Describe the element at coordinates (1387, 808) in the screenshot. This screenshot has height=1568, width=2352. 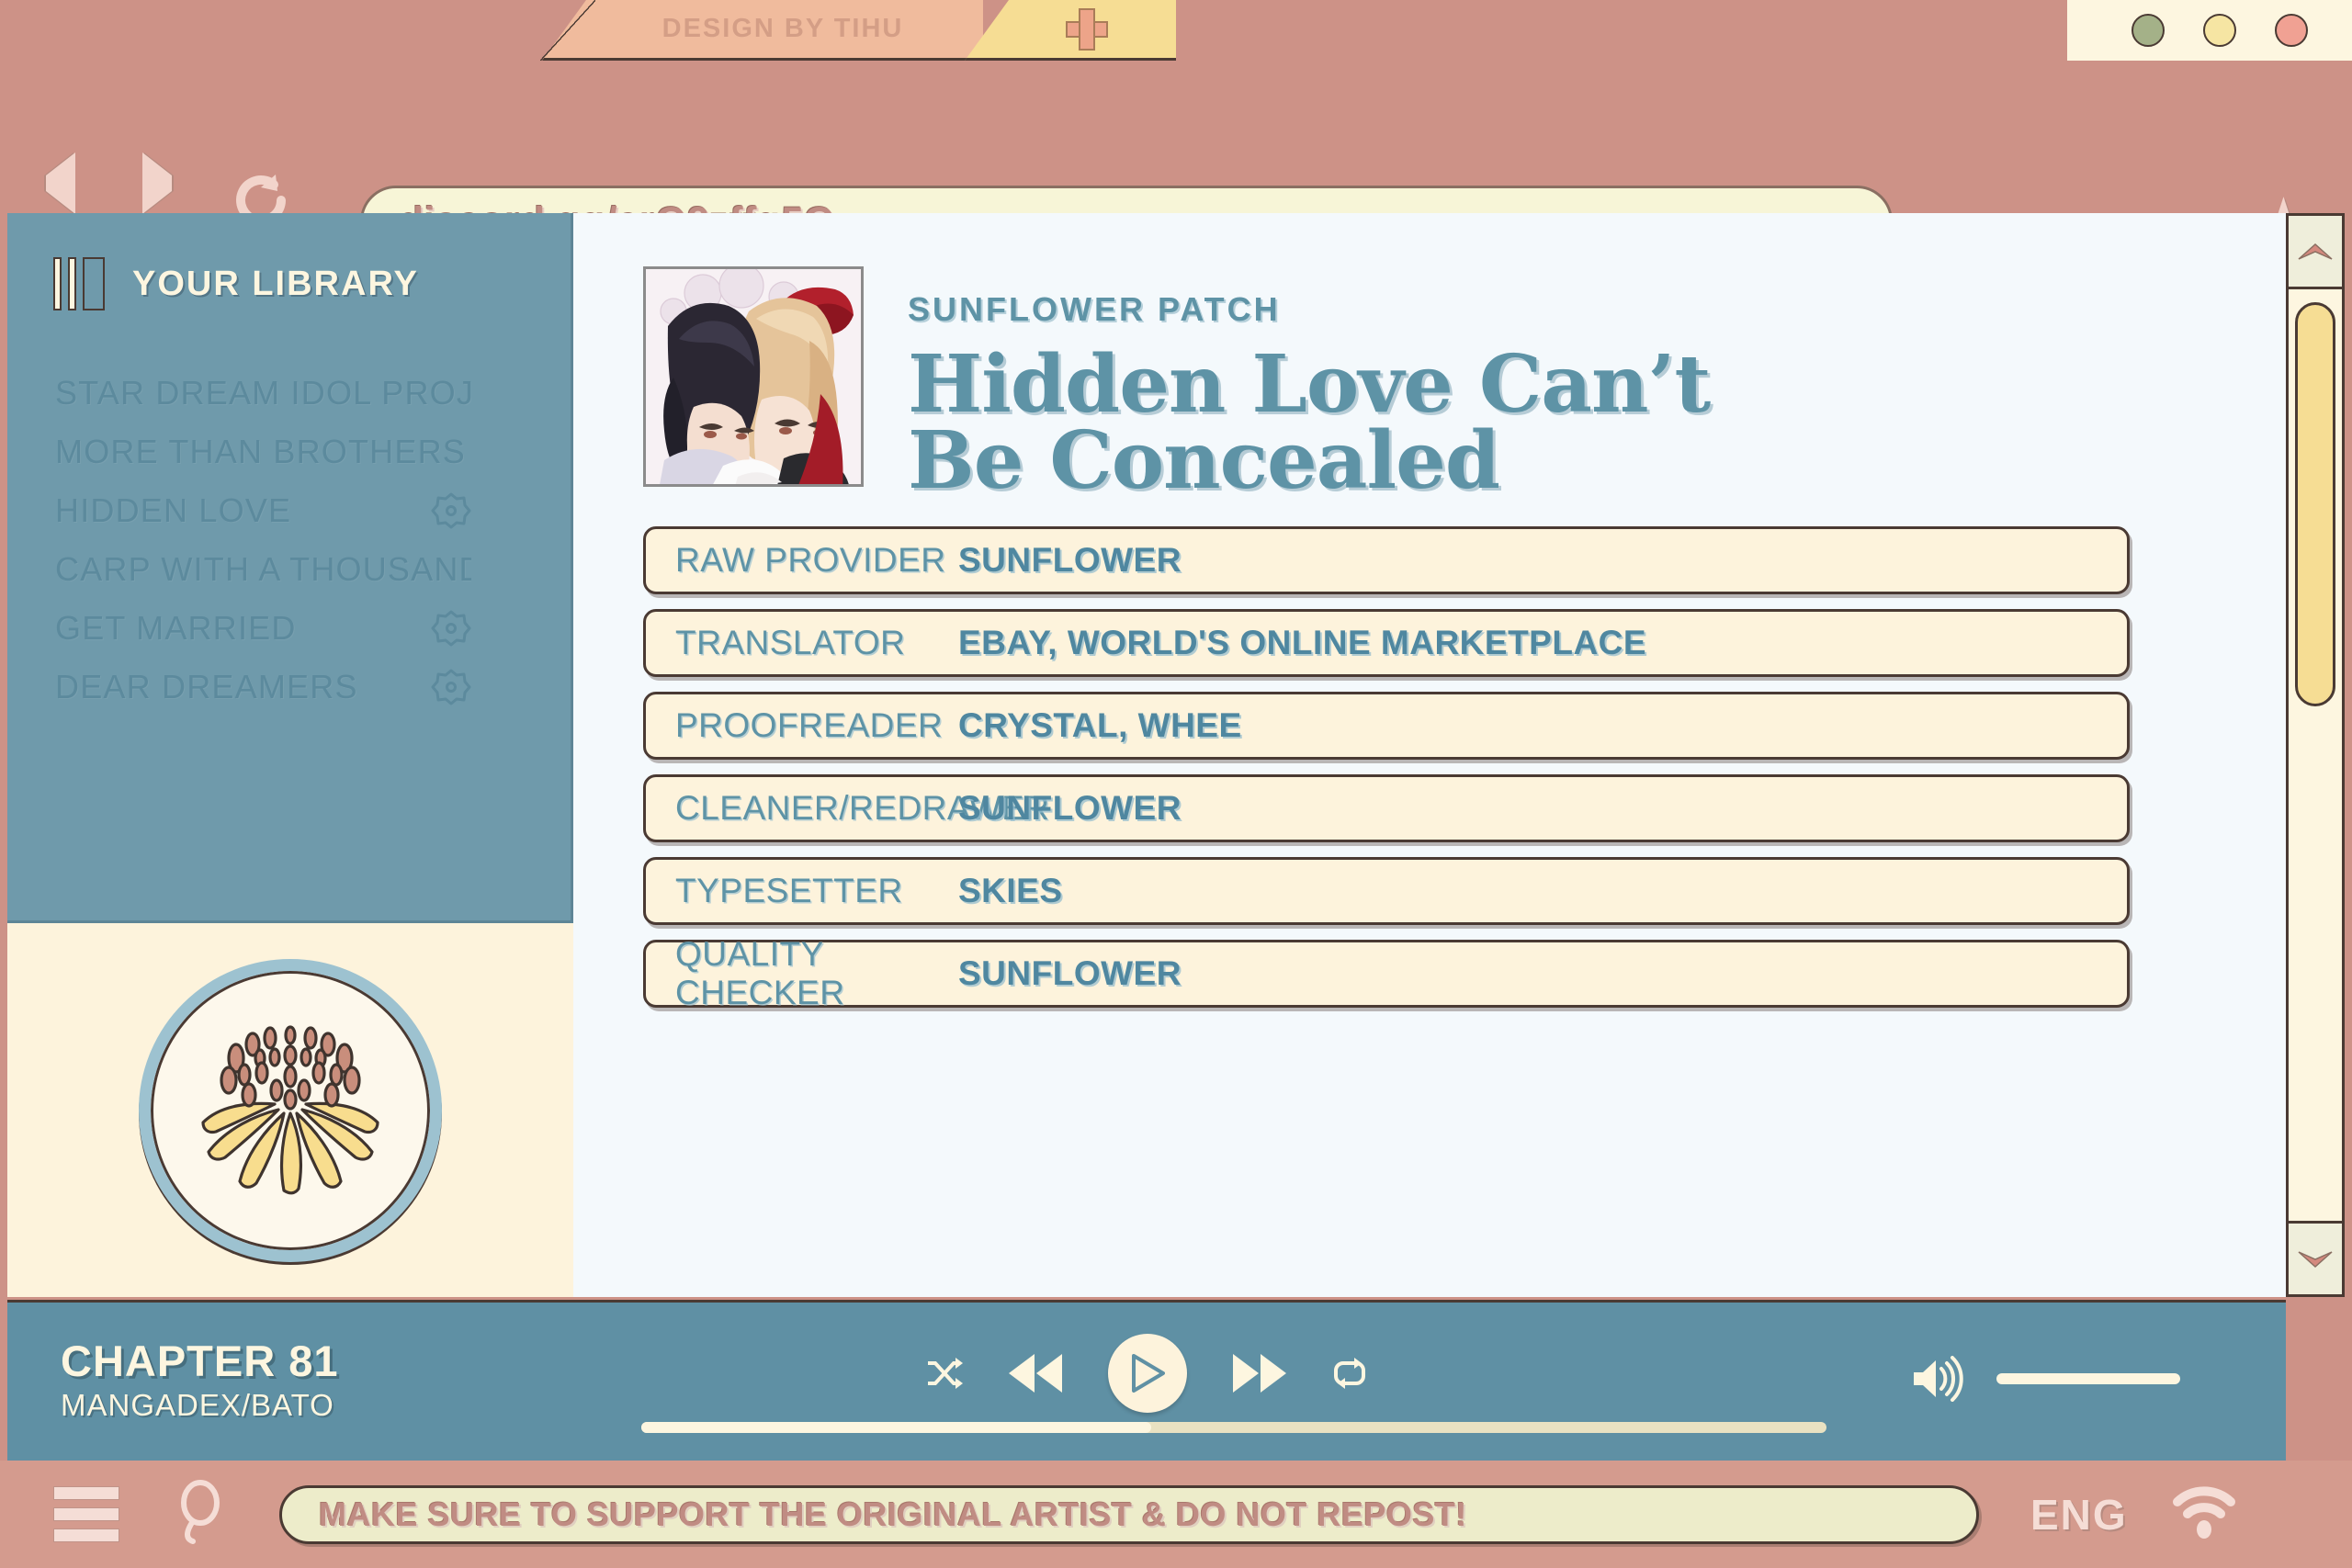
I see `table-row: CLEANER/REDRAWER SUNFLOWER` at that location.